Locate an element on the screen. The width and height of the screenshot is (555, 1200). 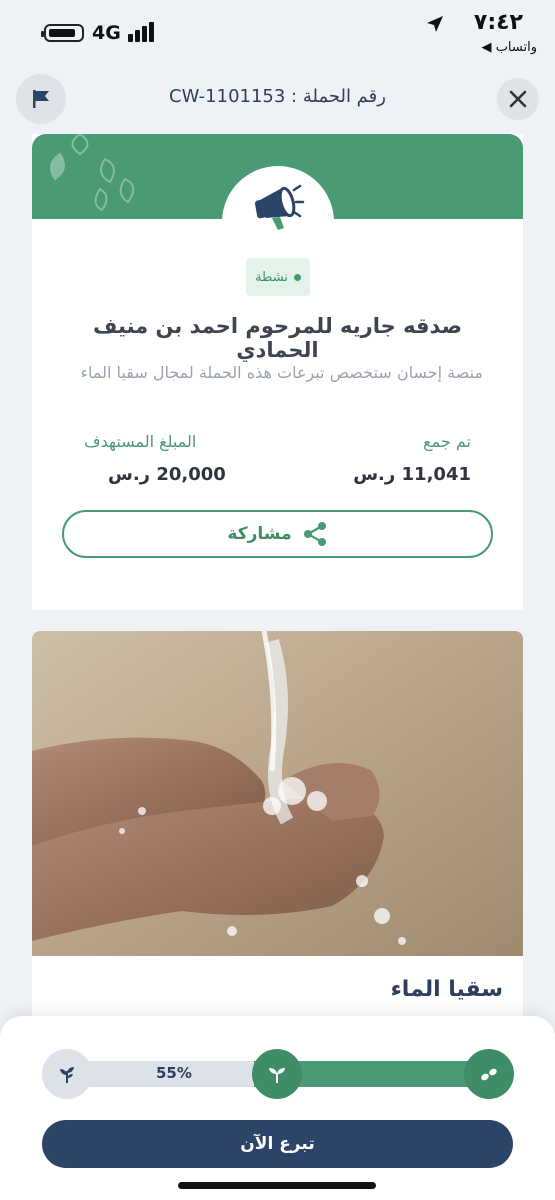
progress-percent: 55% is located at coordinates (174, 1073).